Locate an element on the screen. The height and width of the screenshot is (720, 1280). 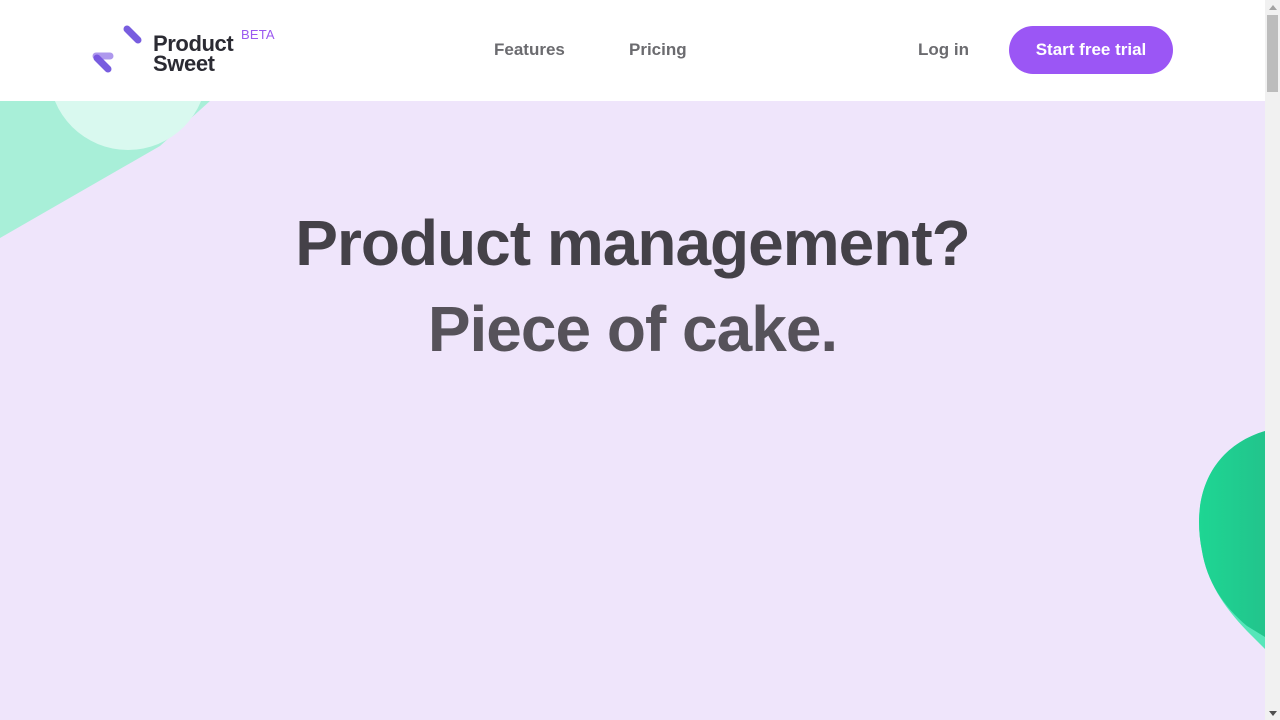
arrow-down-icon is located at coordinates (1272, 713).